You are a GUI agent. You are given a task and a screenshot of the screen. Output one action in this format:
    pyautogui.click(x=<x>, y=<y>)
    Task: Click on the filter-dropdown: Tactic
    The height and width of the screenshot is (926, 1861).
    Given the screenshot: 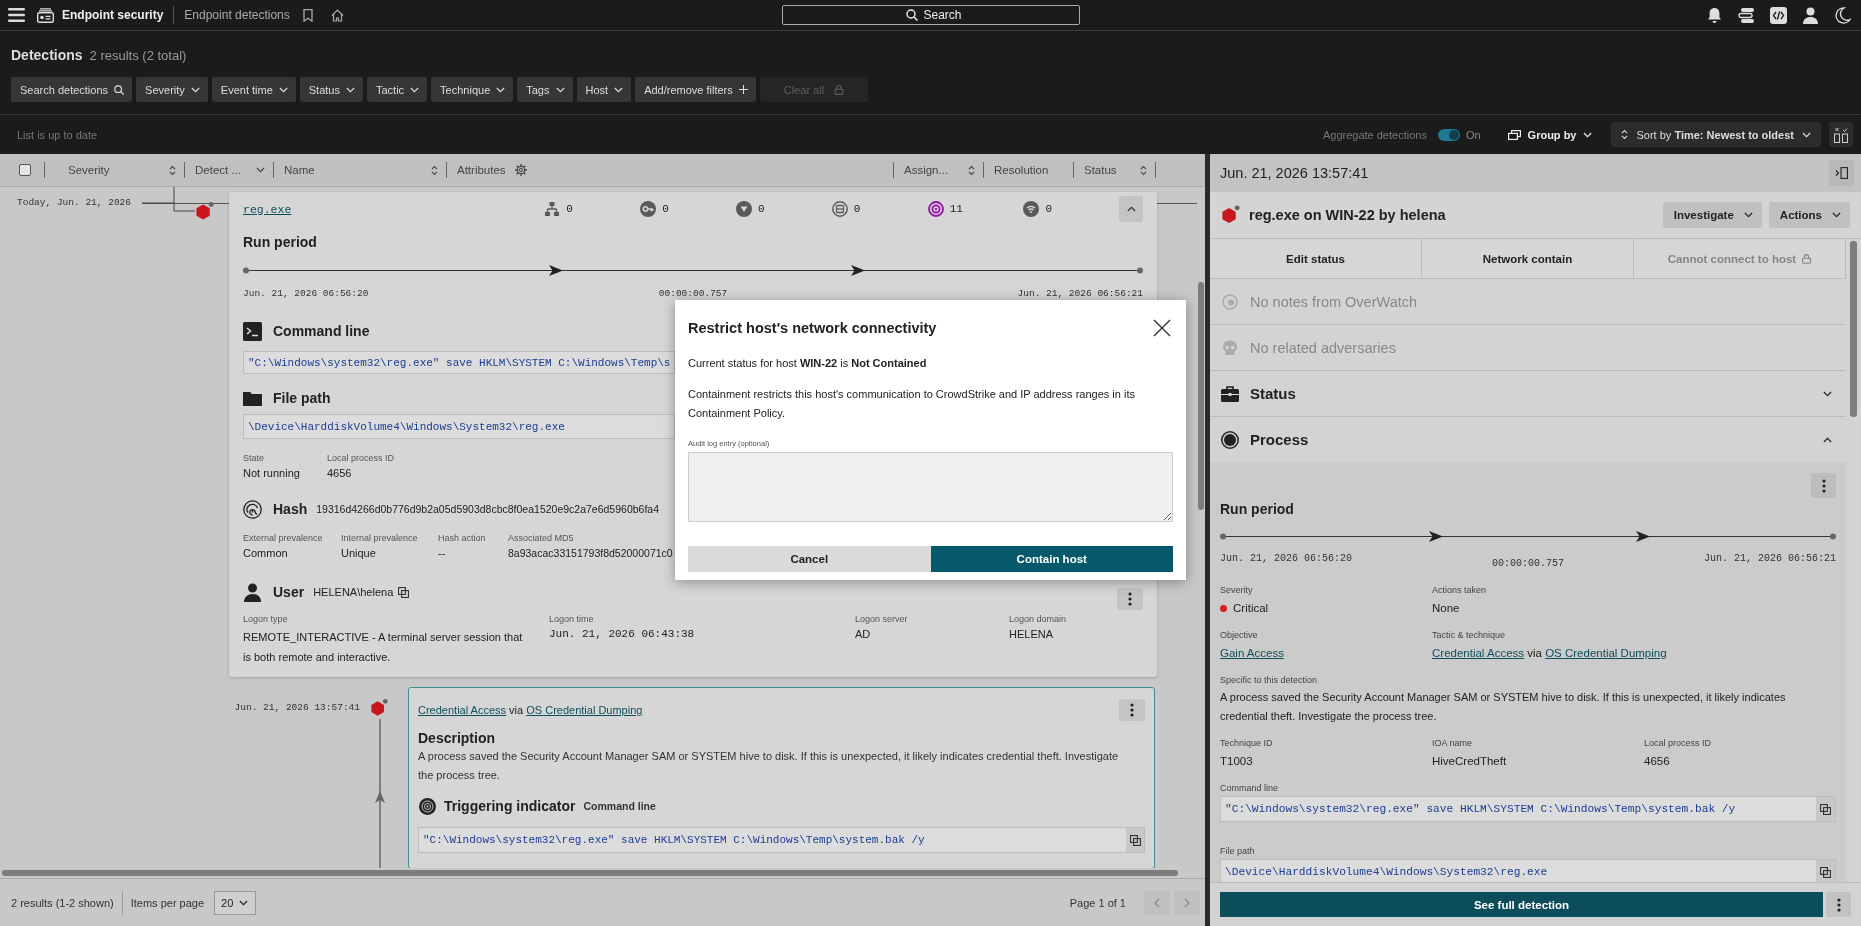 What is the action you would take?
    pyautogui.click(x=397, y=89)
    